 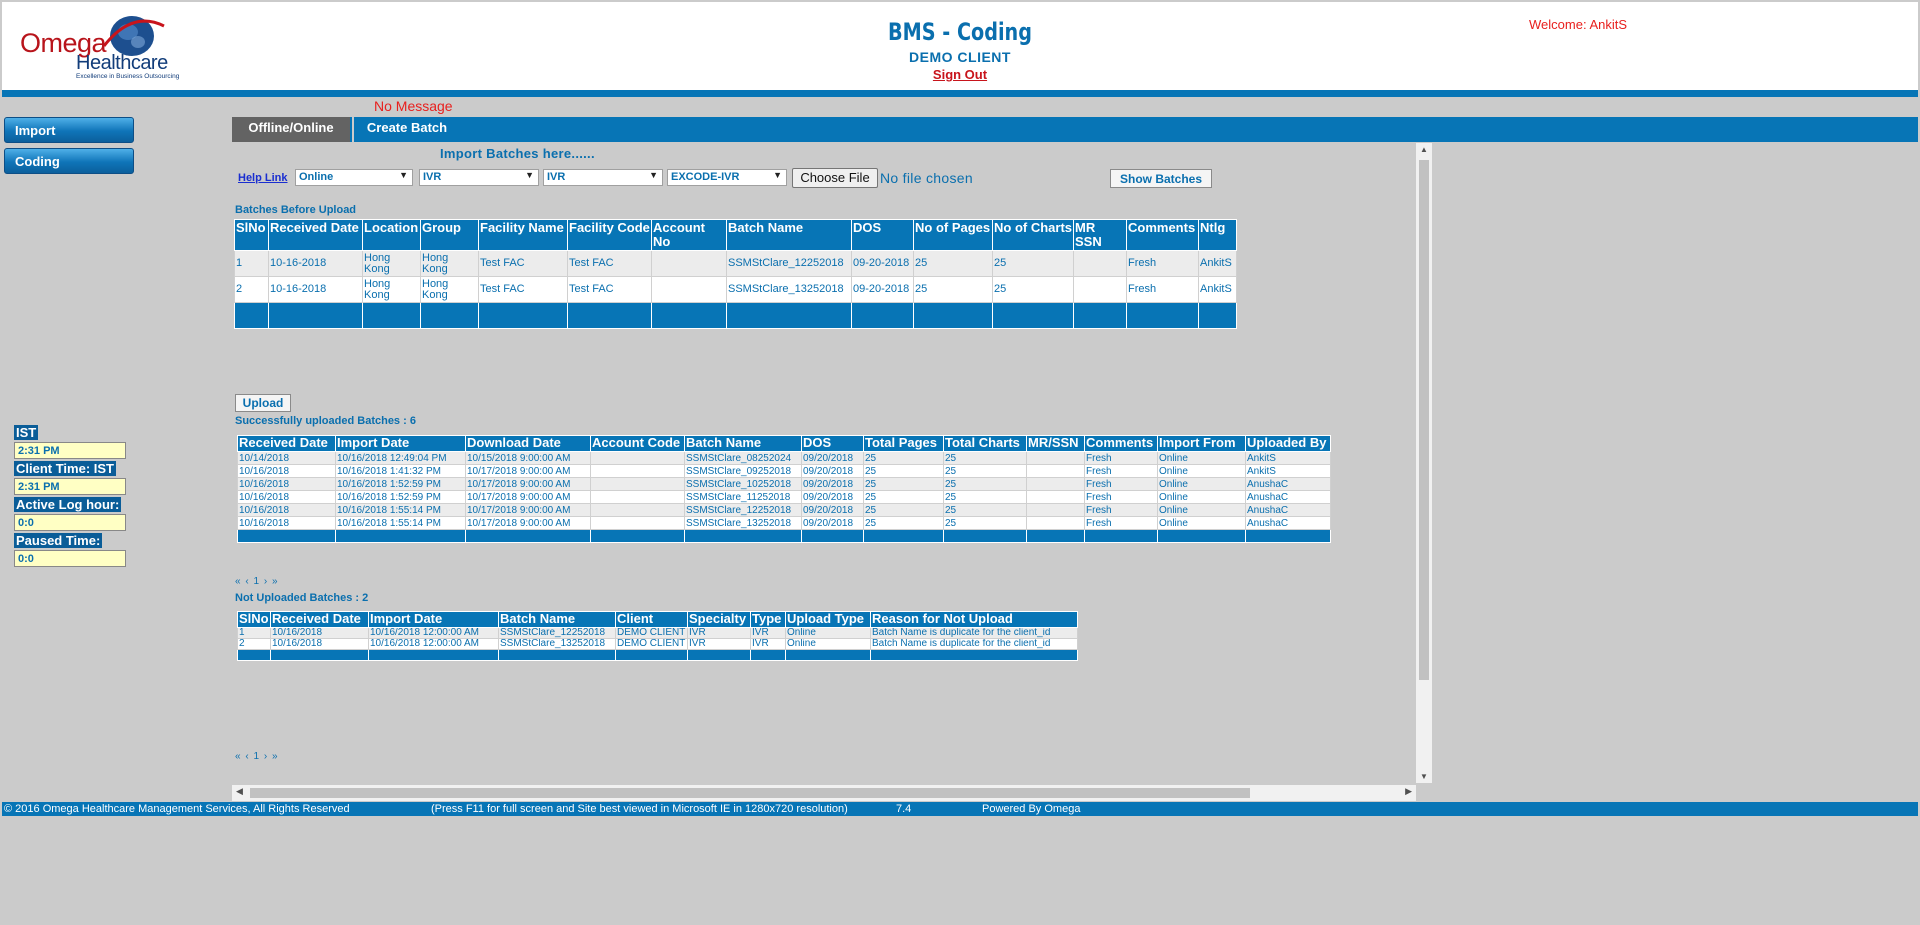 What do you see at coordinates (263, 403) in the screenshot?
I see `upload-button: Upload` at bounding box center [263, 403].